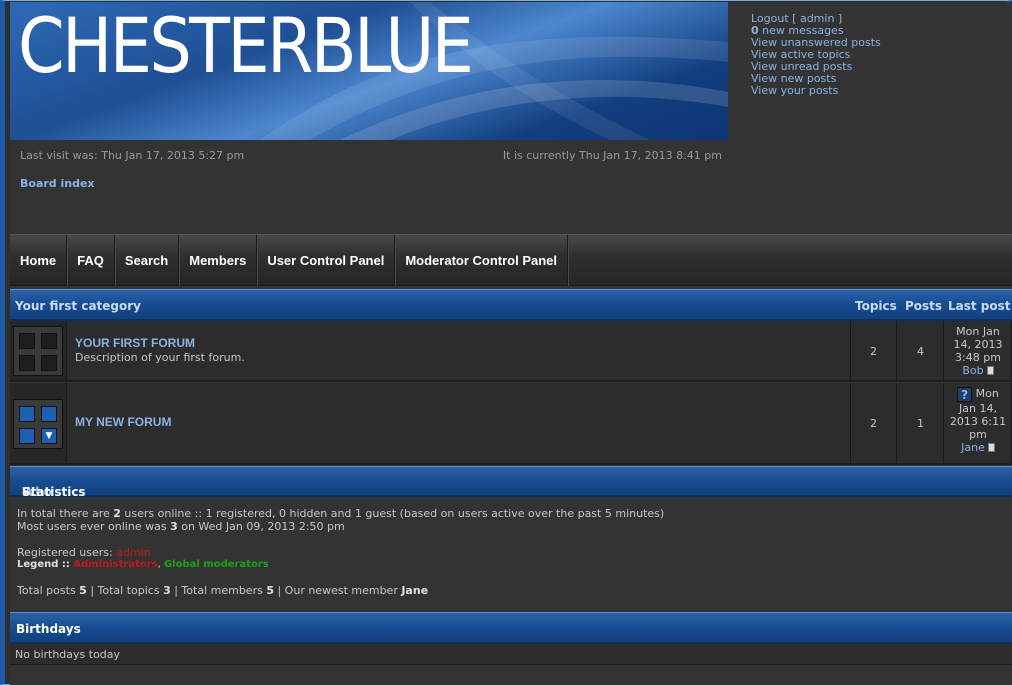  I want to click on newest-member-link: Jane, so click(414, 590).